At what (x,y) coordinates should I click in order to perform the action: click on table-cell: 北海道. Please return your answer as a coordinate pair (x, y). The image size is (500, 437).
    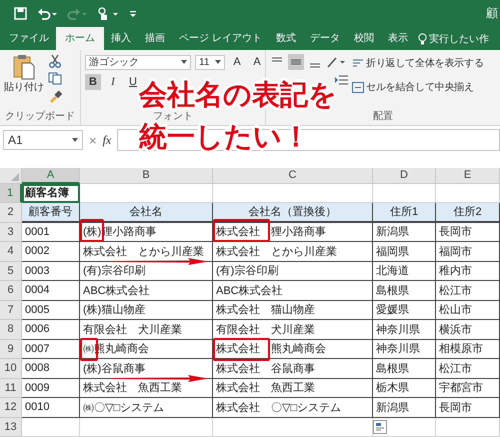
    Looking at the image, I should click on (404, 271).